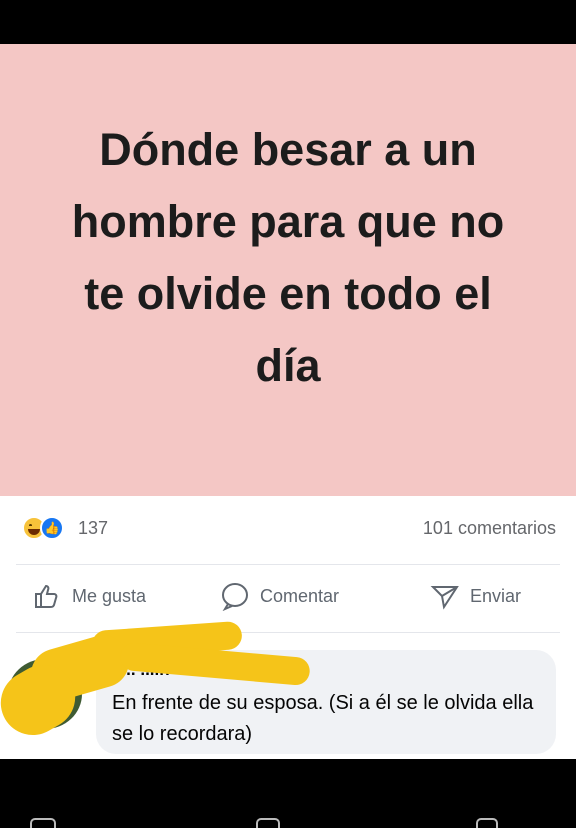  I want to click on reaction-count: 137, so click(93, 528).